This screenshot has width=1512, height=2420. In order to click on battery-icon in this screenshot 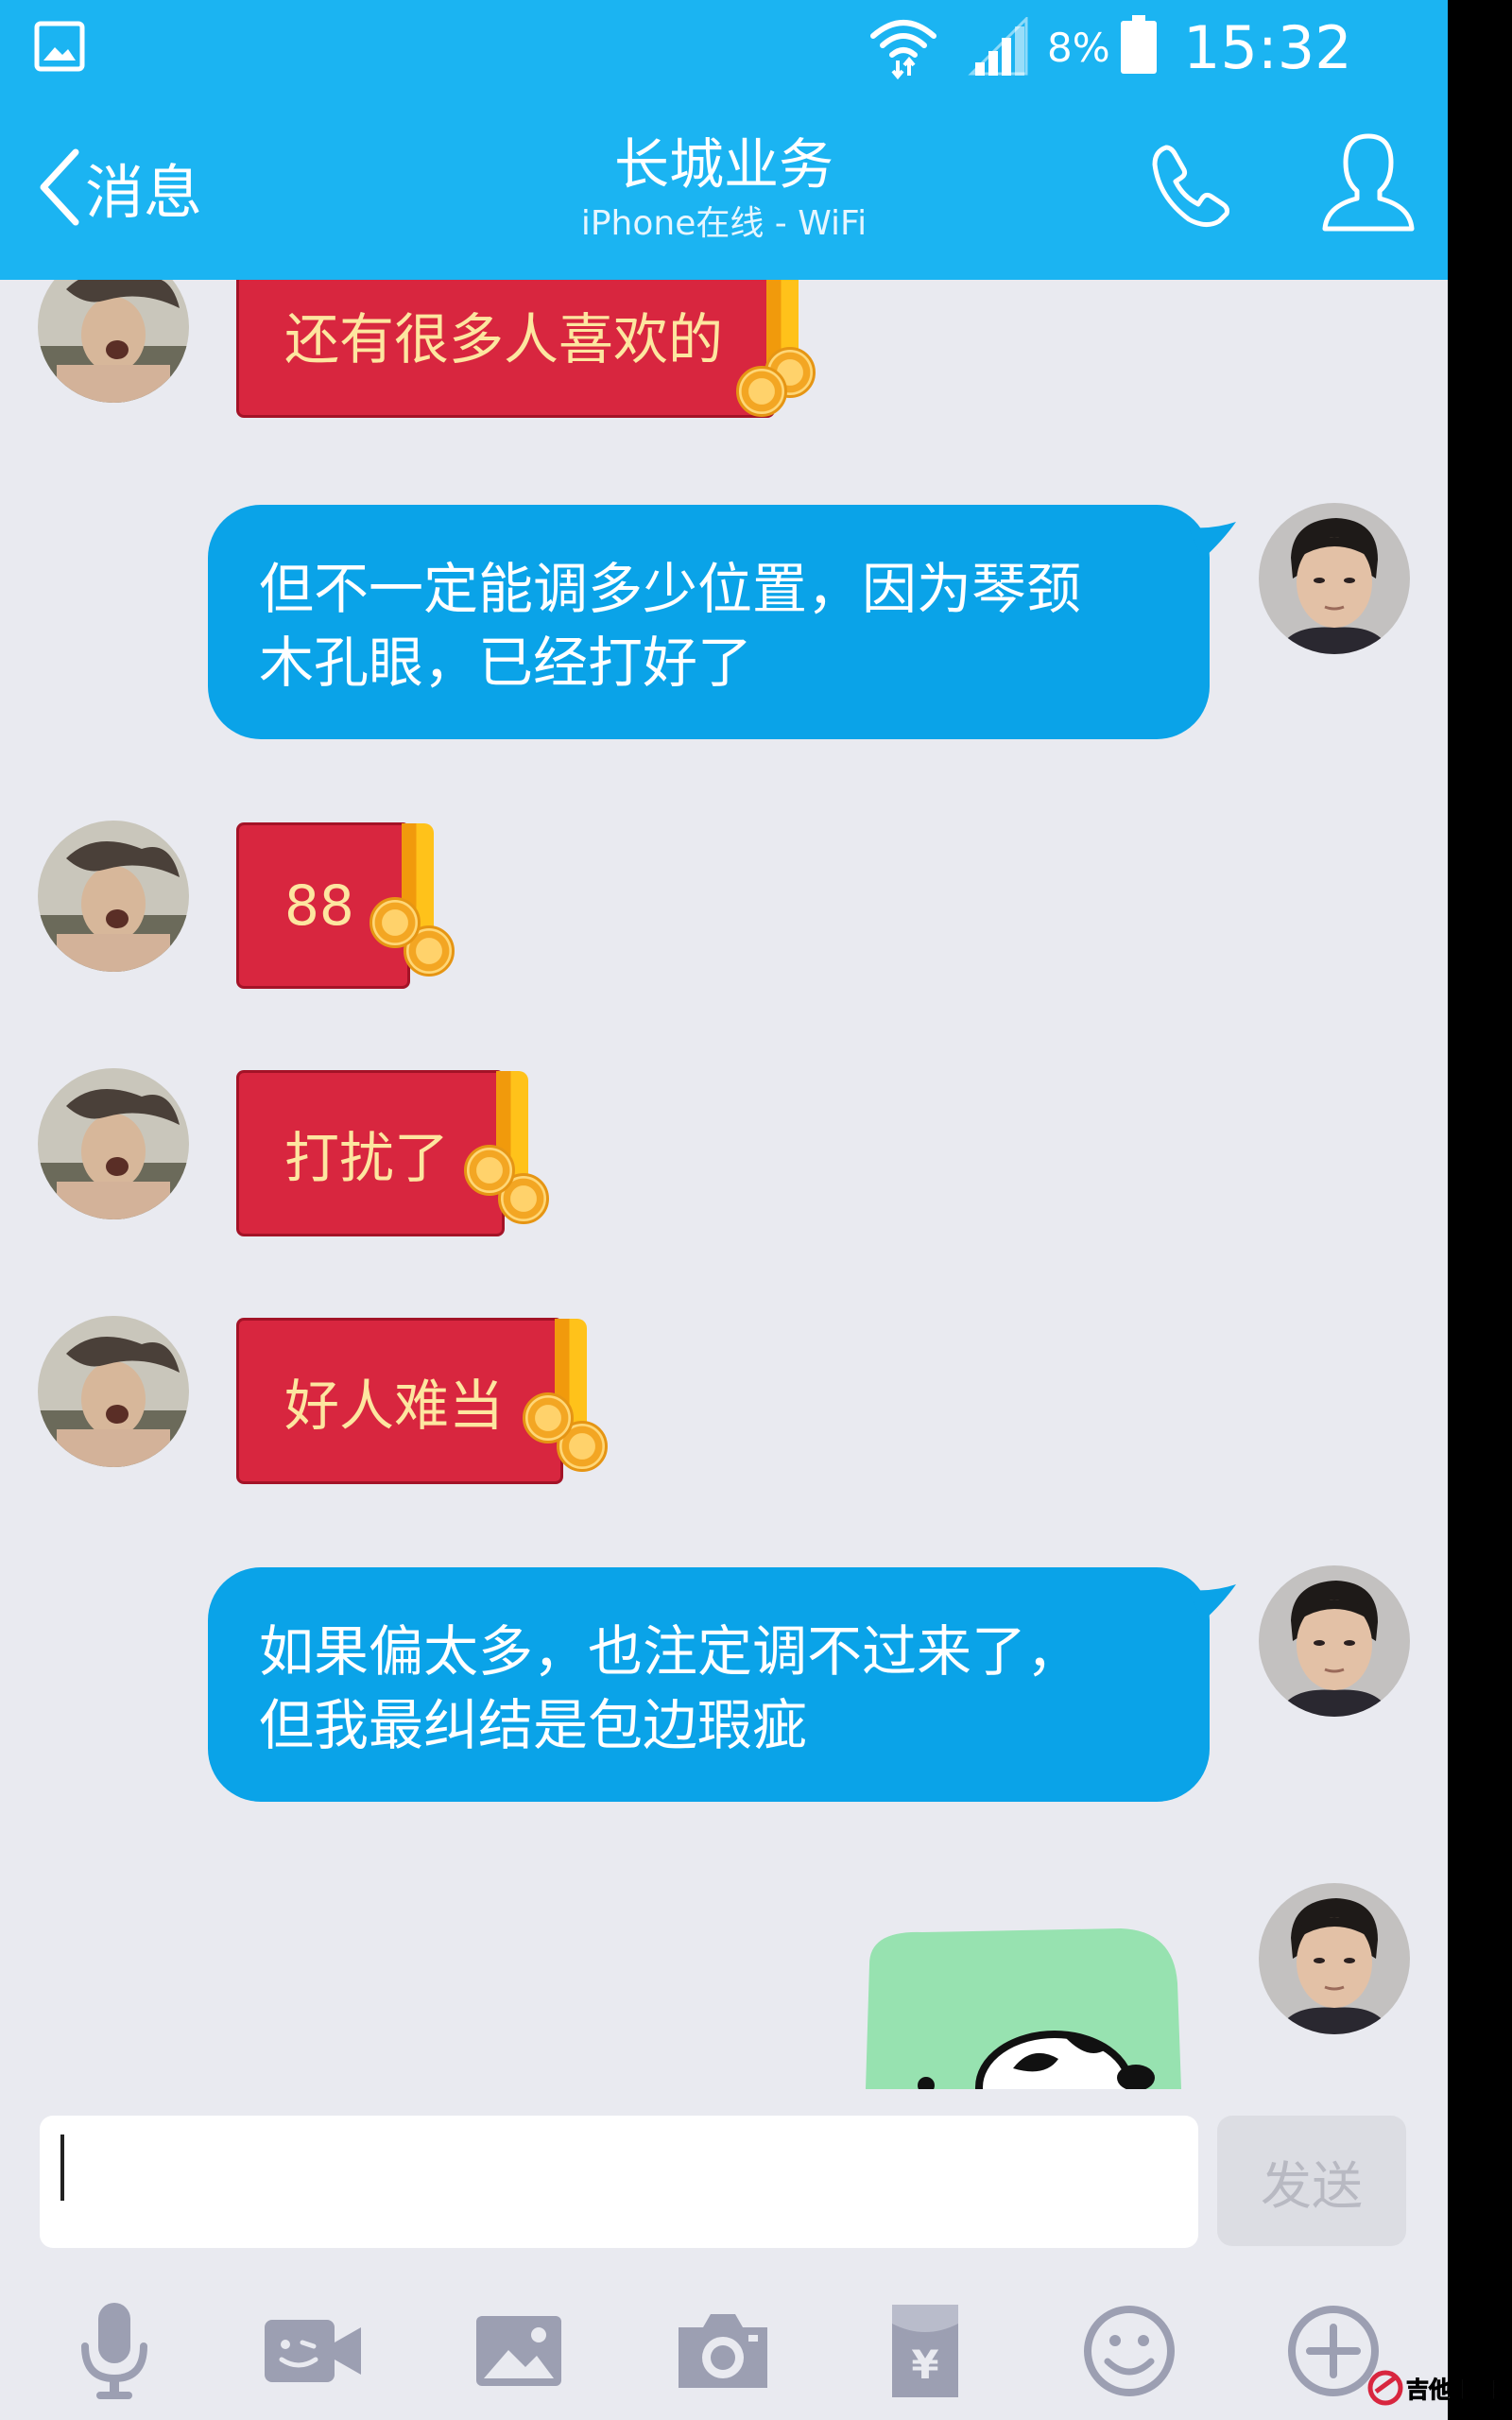, I will do `click(1139, 44)`.